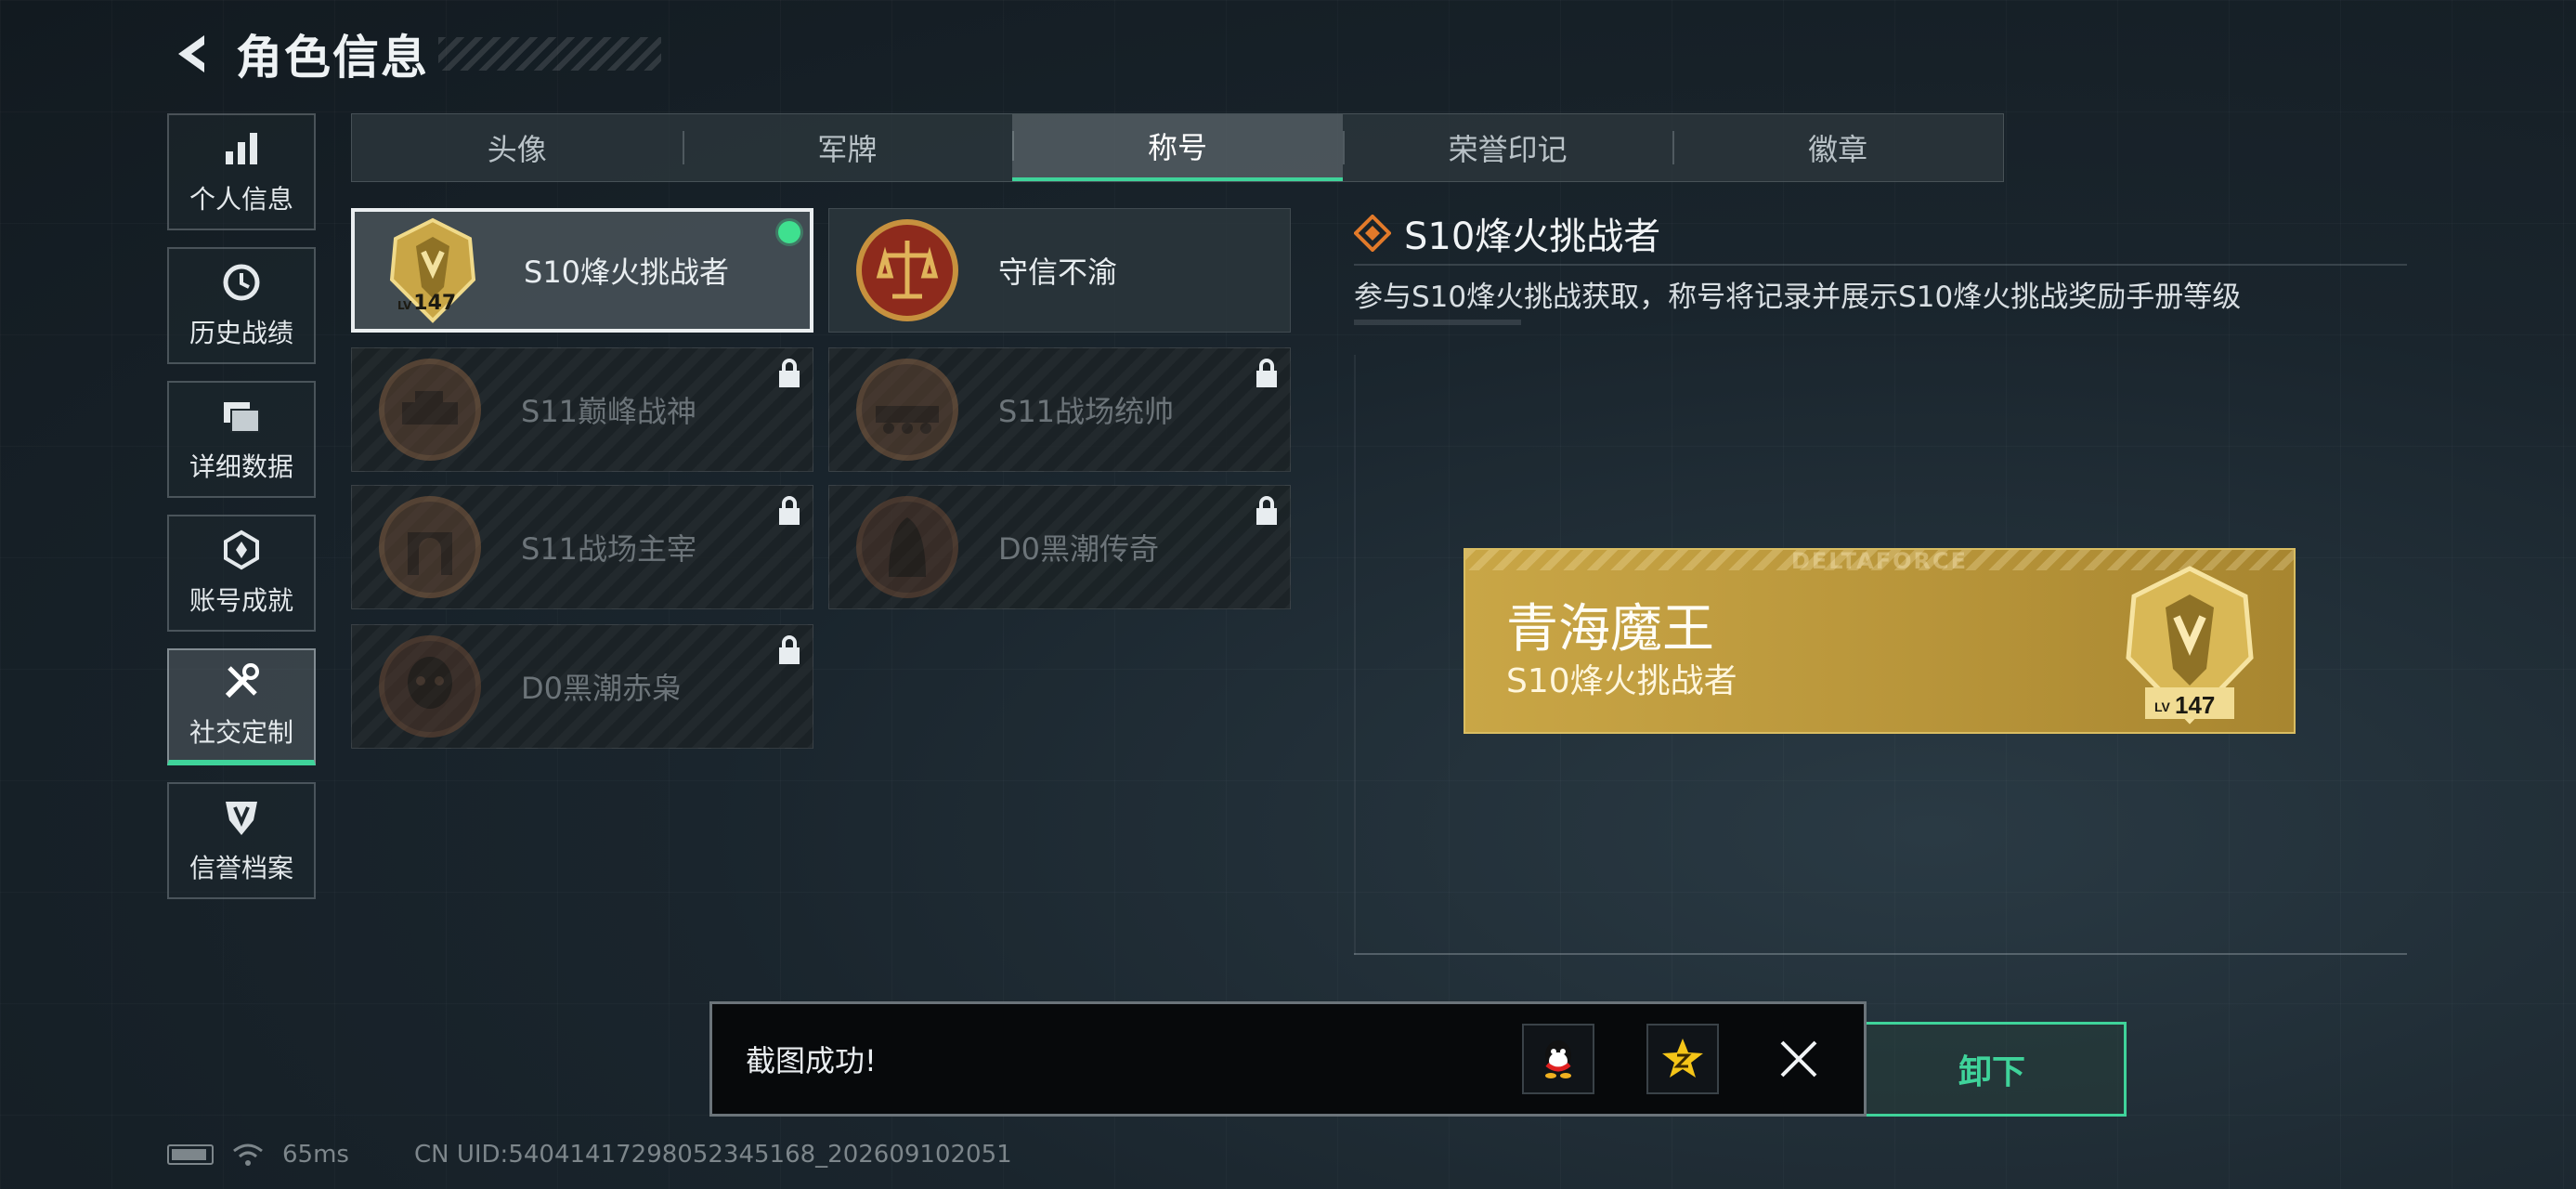 The height and width of the screenshot is (1189, 2576). Describe the element at coordinates (907, 270) in the screenshot. I see `scales-emblem-icon` at that location.